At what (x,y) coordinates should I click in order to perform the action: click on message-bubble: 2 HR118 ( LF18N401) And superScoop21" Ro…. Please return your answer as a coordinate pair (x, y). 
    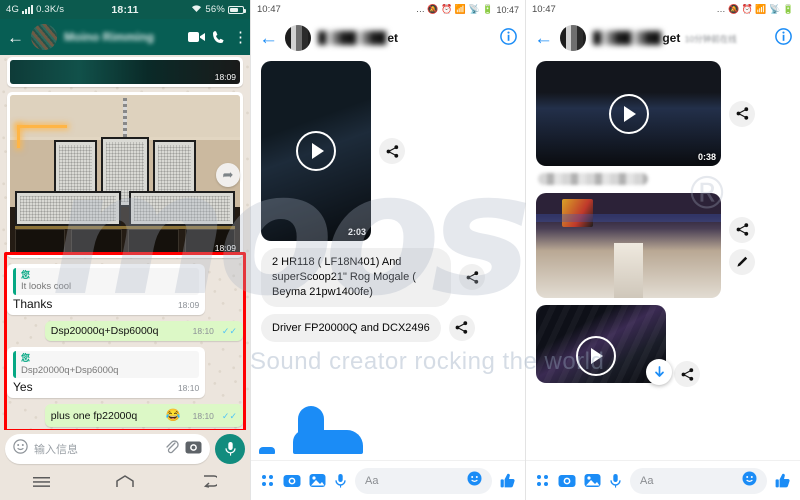
    Looking at the image, I should click on (356, 277).